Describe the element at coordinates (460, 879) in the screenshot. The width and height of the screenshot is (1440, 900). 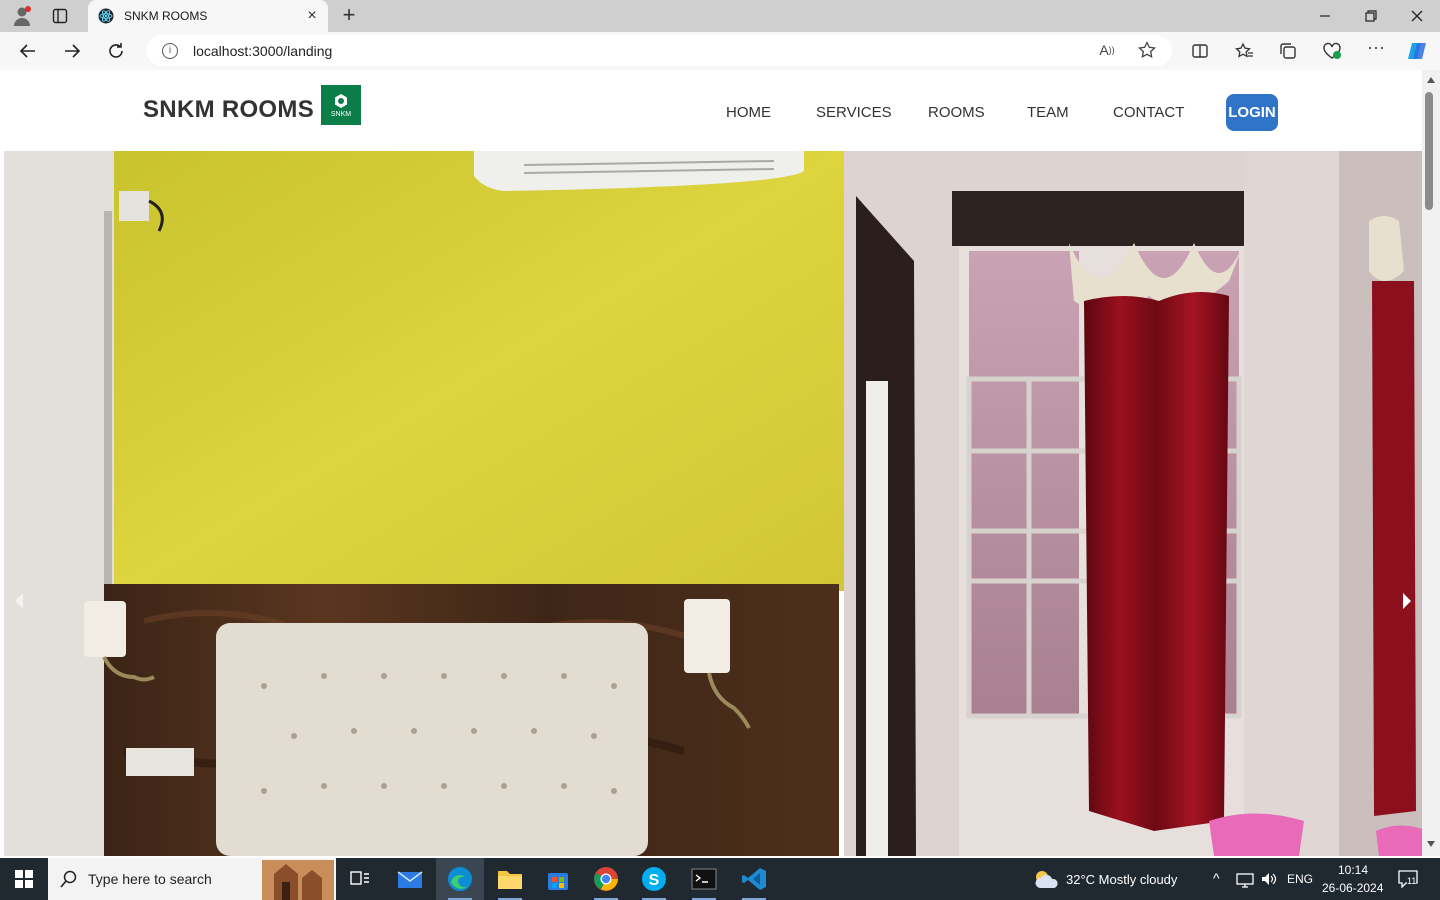
I see `edge-icon` at that location.